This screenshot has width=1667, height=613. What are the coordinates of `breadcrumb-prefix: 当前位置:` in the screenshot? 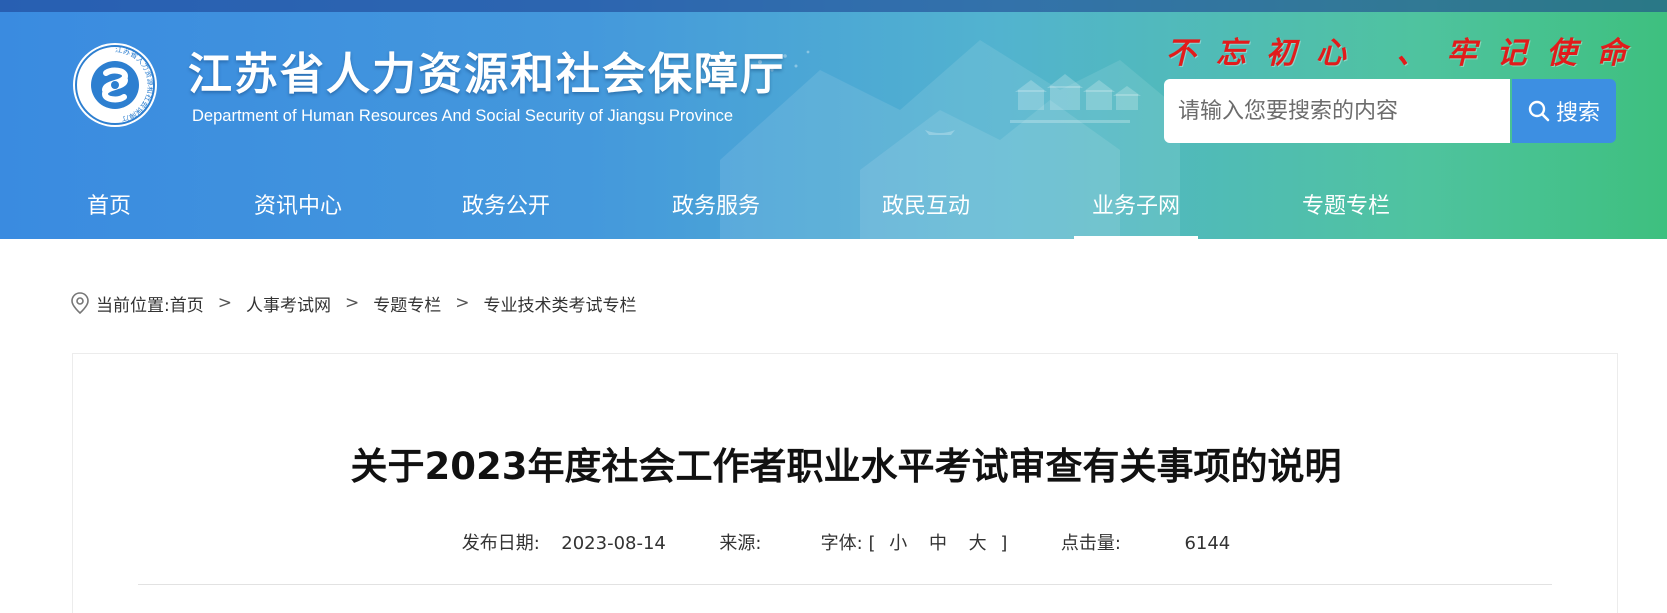 It's located at (133, 305).